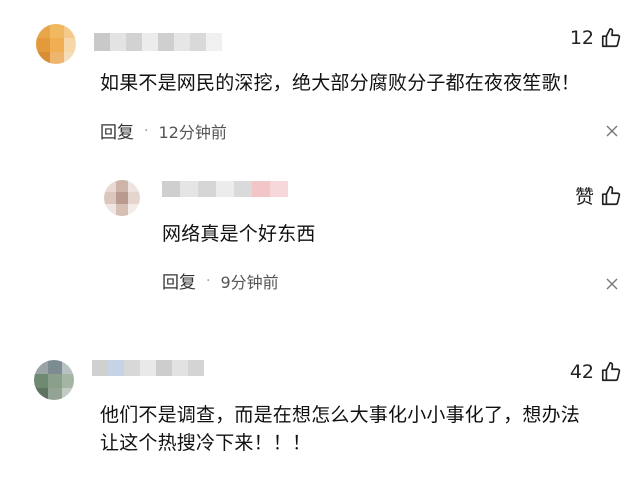 Image resolution: width=640 pixels, height=477 pixels. I want to click on like-label: 赞, so click(584, 197).